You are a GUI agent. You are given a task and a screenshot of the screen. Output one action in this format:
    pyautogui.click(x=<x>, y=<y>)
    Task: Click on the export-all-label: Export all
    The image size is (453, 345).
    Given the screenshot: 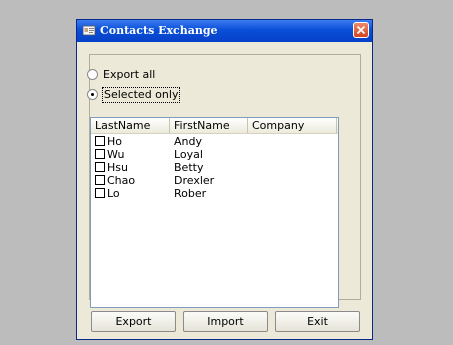 What is the action you would take?
    pyautogui.click(x=129, y=74)
    